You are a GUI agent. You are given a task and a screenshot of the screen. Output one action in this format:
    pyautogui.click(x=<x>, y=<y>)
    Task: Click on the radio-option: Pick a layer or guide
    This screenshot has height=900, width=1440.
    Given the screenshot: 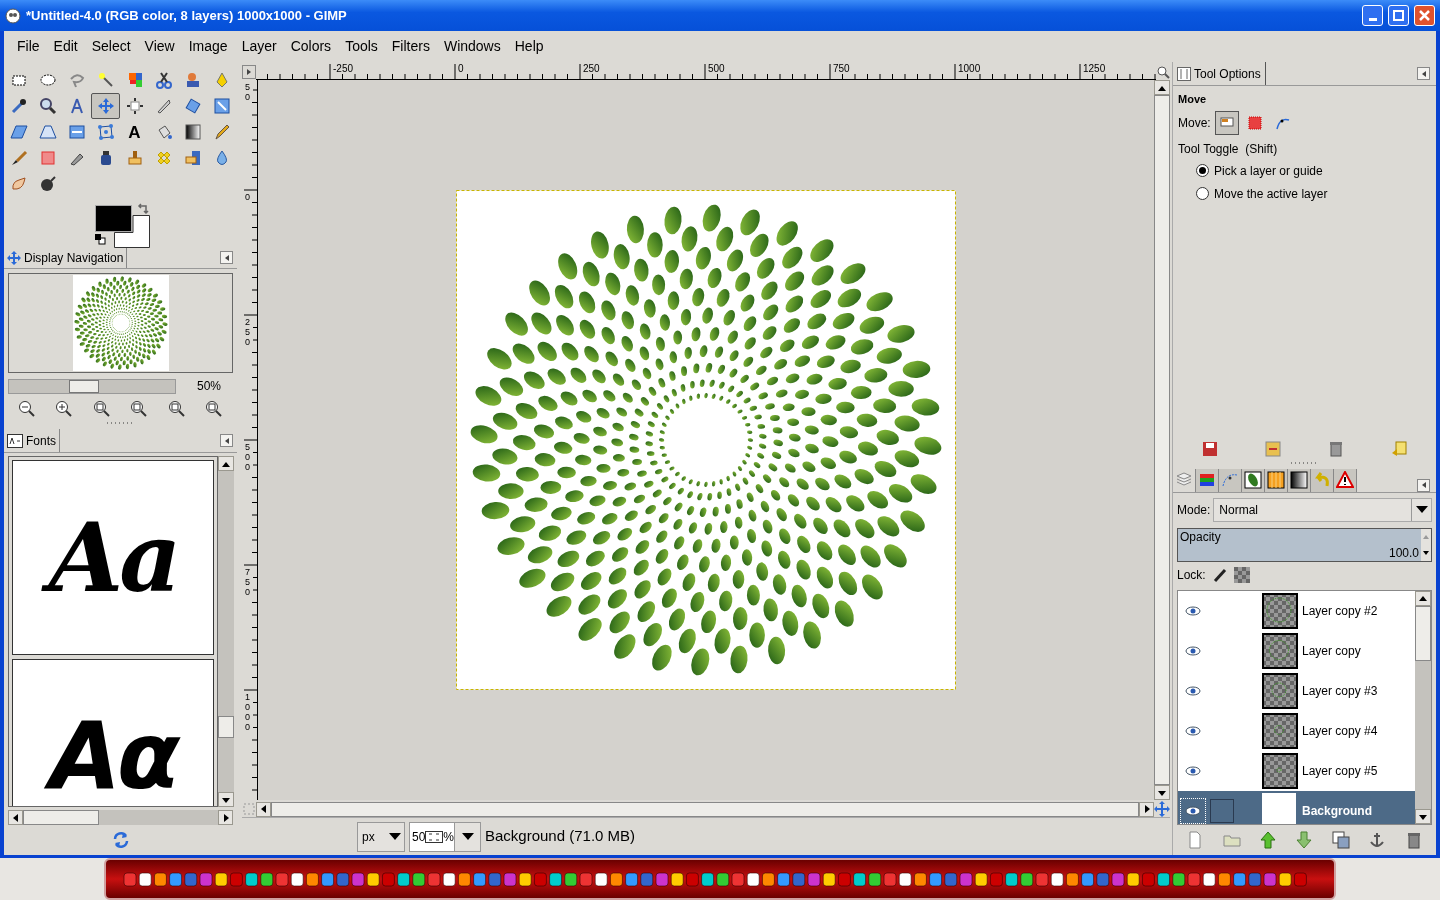 What is the action you would take?
    pyautogui.click(x=1304, y=170)
    